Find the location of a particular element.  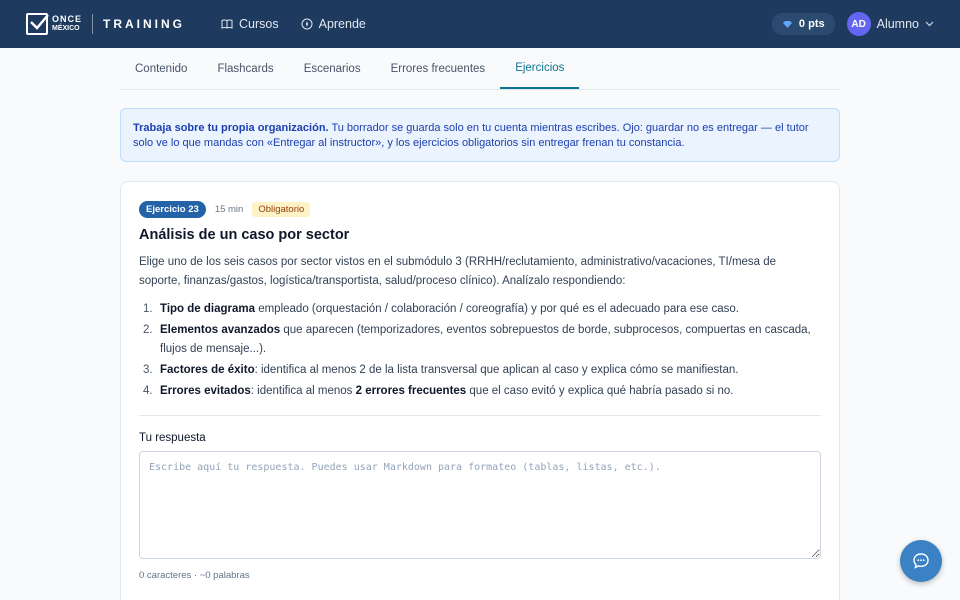

list-item-number: 1. is located at coordinates (148, 309).